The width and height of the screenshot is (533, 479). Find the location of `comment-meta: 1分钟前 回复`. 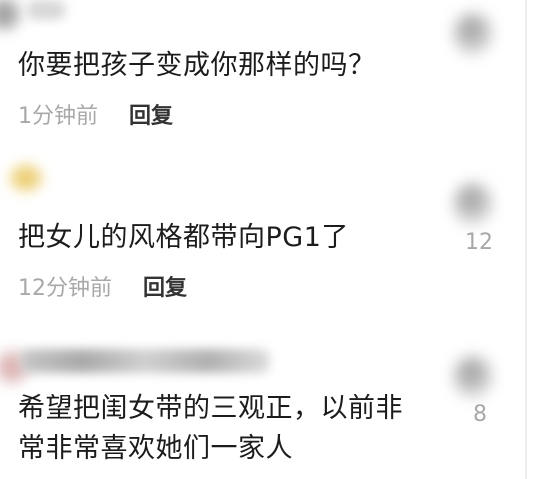

comment-meta: 1分钟前 回复 is located at coordinates (95, 117).